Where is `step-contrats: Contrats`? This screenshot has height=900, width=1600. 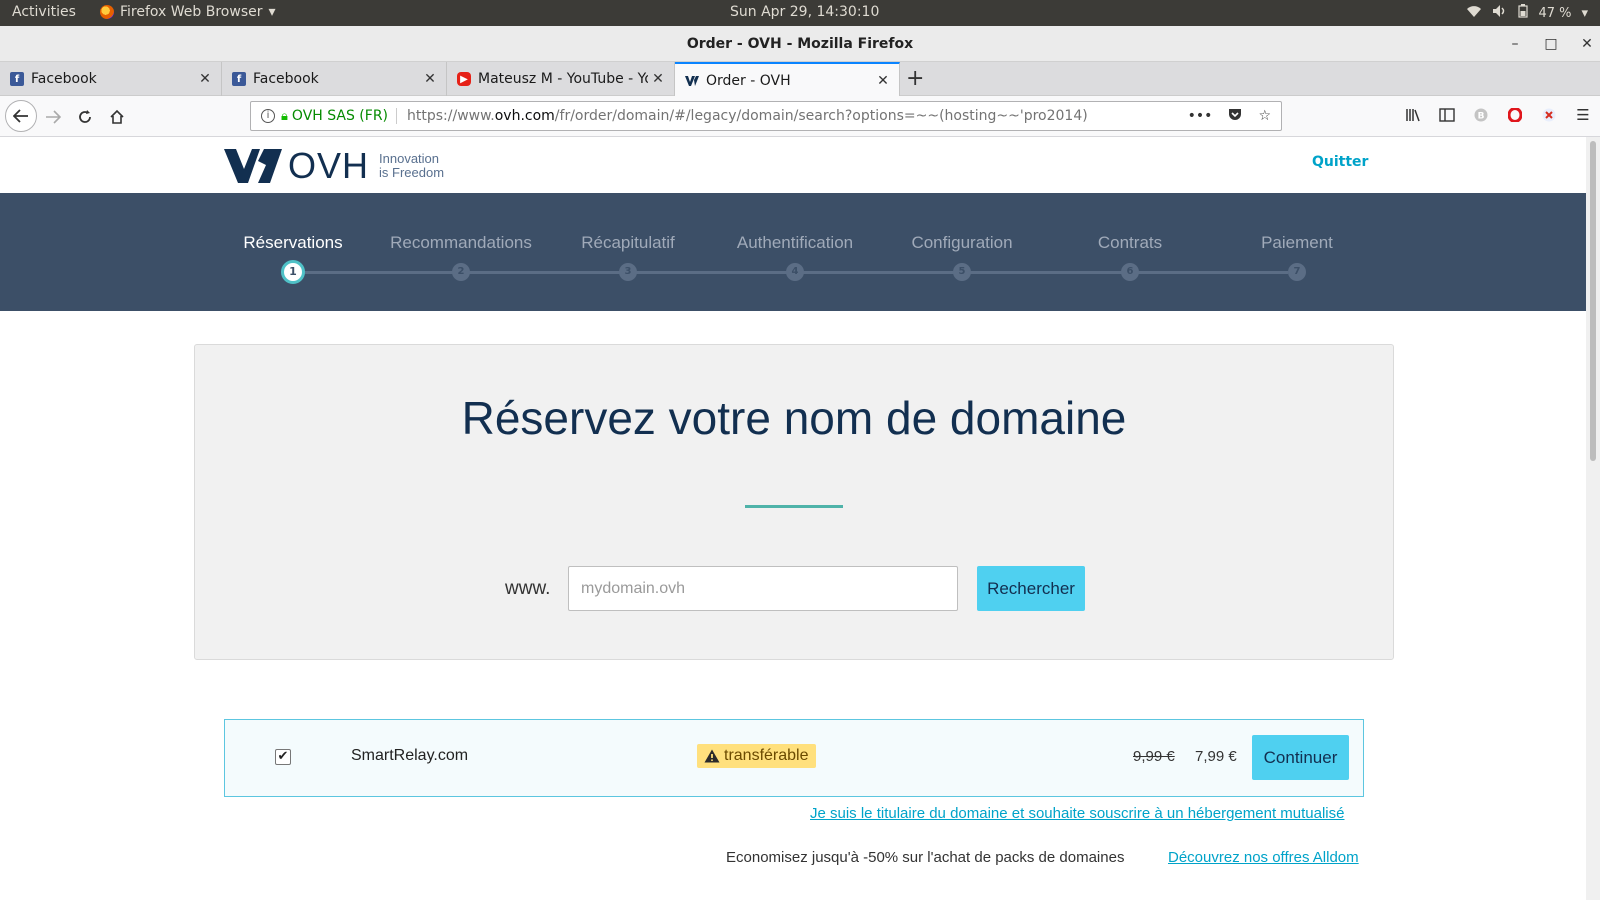 step-contrats: Contrats is located at coordinates (1130, 242).